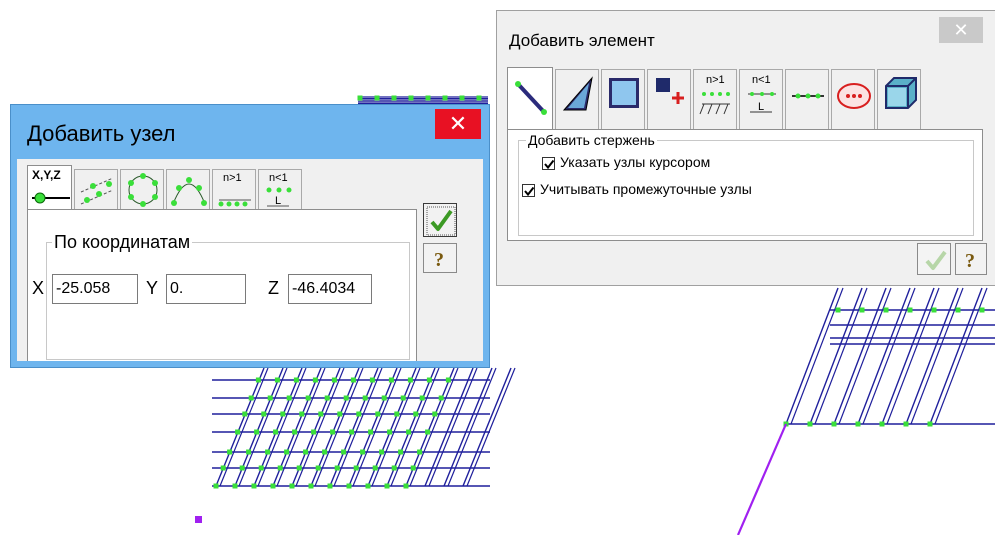  I want to click on y-field, so click(206, 289).